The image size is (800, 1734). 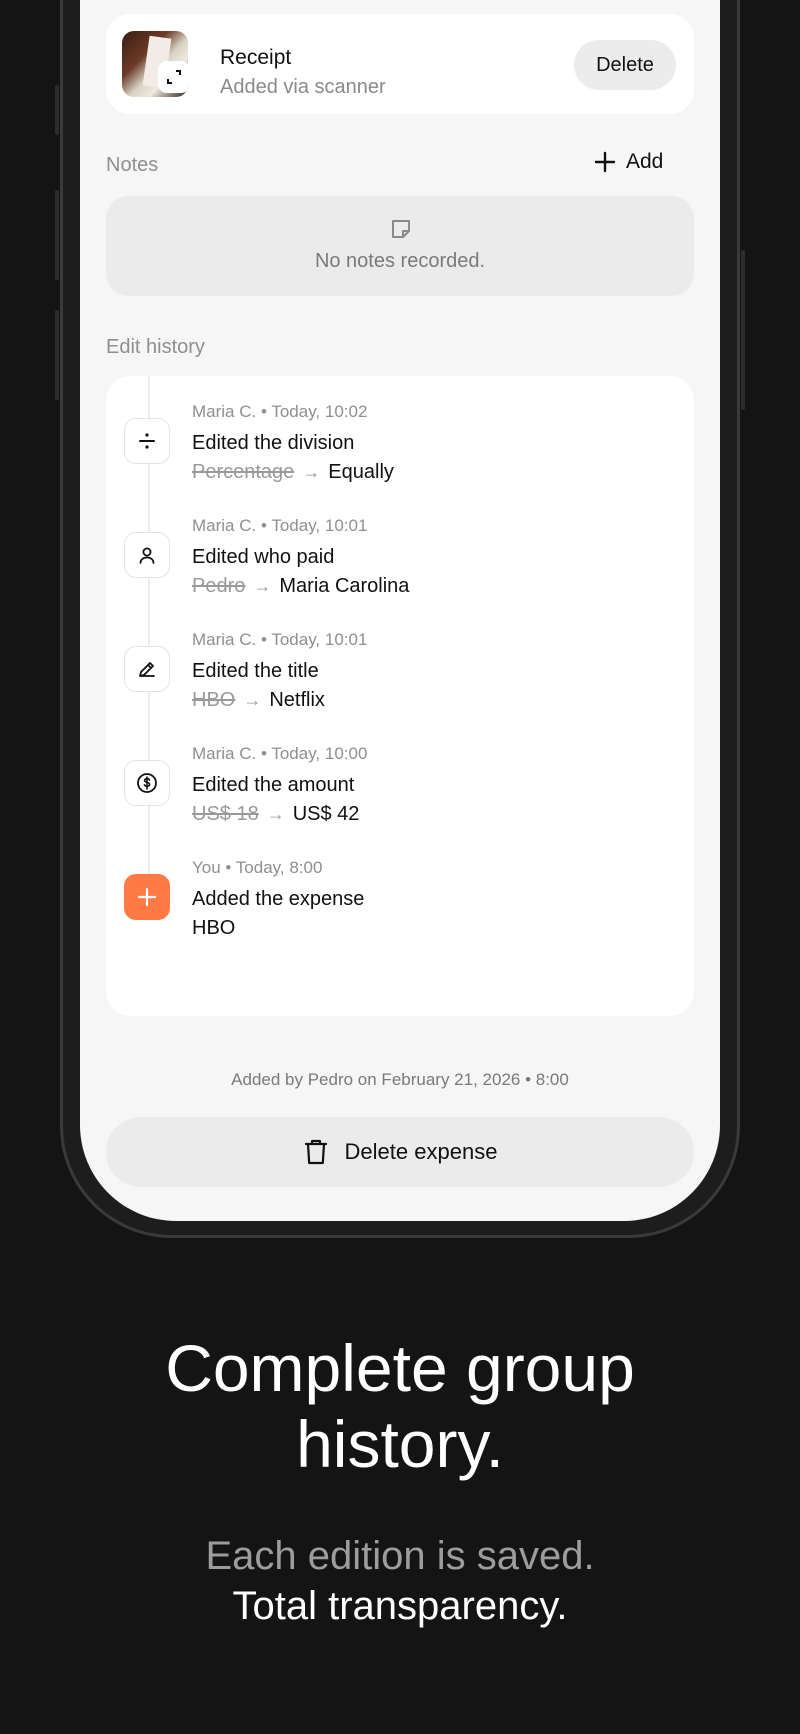 I want to click on note-icon, so click(x=401, y=229).